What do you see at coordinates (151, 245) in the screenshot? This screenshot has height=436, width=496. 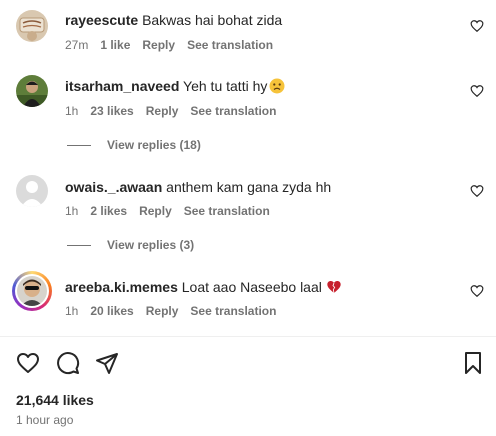 I see `view-replies-label: View replies (3)` at bounding box center [151, 245].